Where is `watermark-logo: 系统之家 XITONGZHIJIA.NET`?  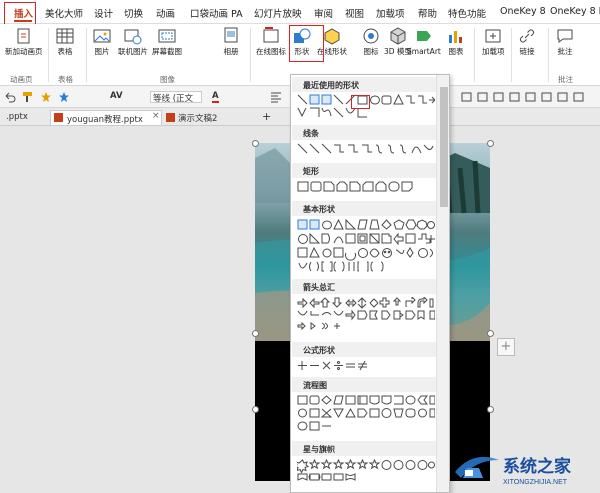 watermark-logo: 系统之家 XITONGZHIJIA.NET is located at coordinates (525, 469).